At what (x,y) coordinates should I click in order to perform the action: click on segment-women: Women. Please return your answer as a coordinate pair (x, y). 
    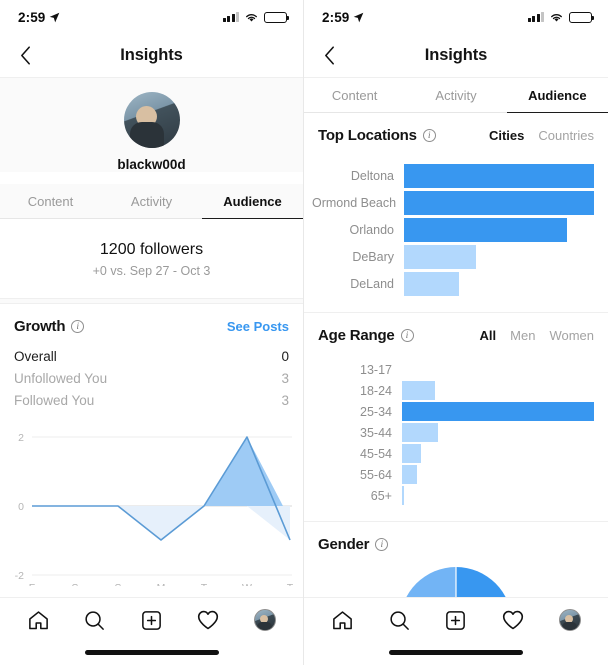
    Looking at the image, I should click on (571, 335).